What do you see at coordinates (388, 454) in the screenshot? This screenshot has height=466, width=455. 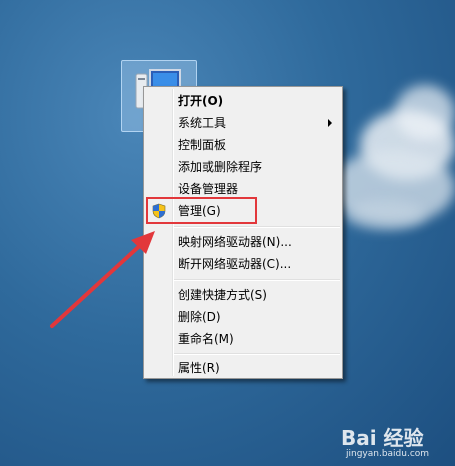 I see `watermark-url: jingyan.baidu.com` at bounding box center [388, 454].